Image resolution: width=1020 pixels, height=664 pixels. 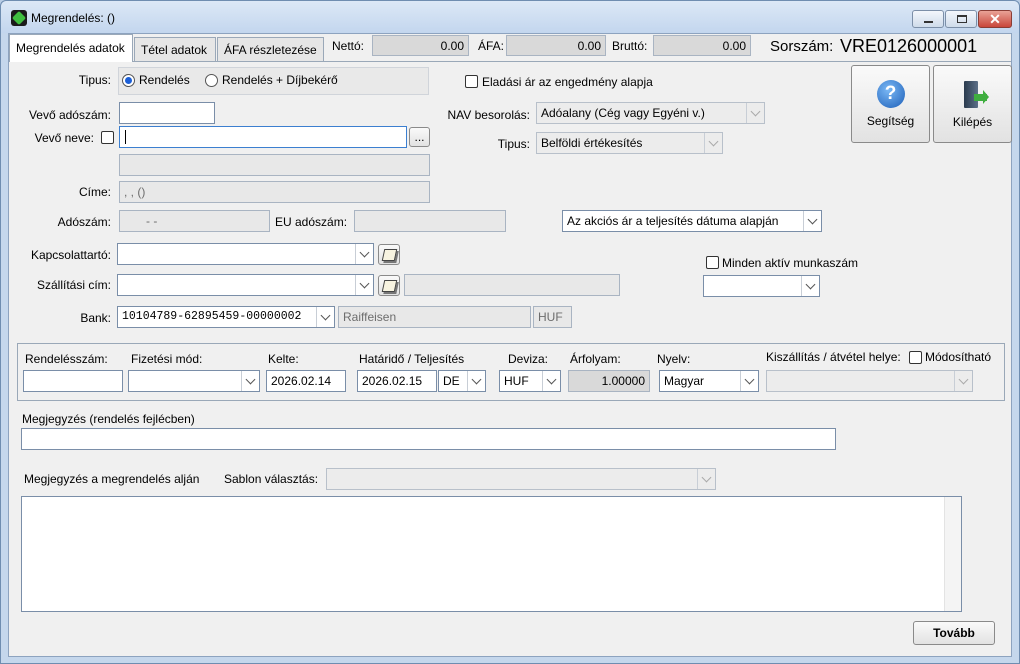 I want to click on header-note-input, so click(x=428, y=439).